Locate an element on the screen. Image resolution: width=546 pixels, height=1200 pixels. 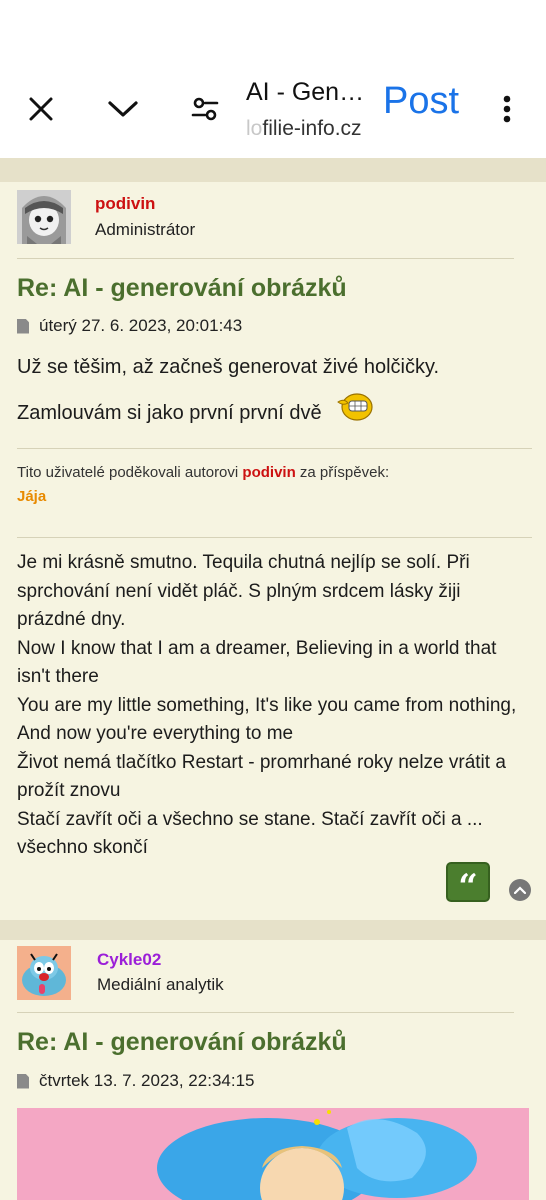
post-date: čtvrtek 13. 7. 2023, 22:34:15 is located at coordinates (135, 1081).